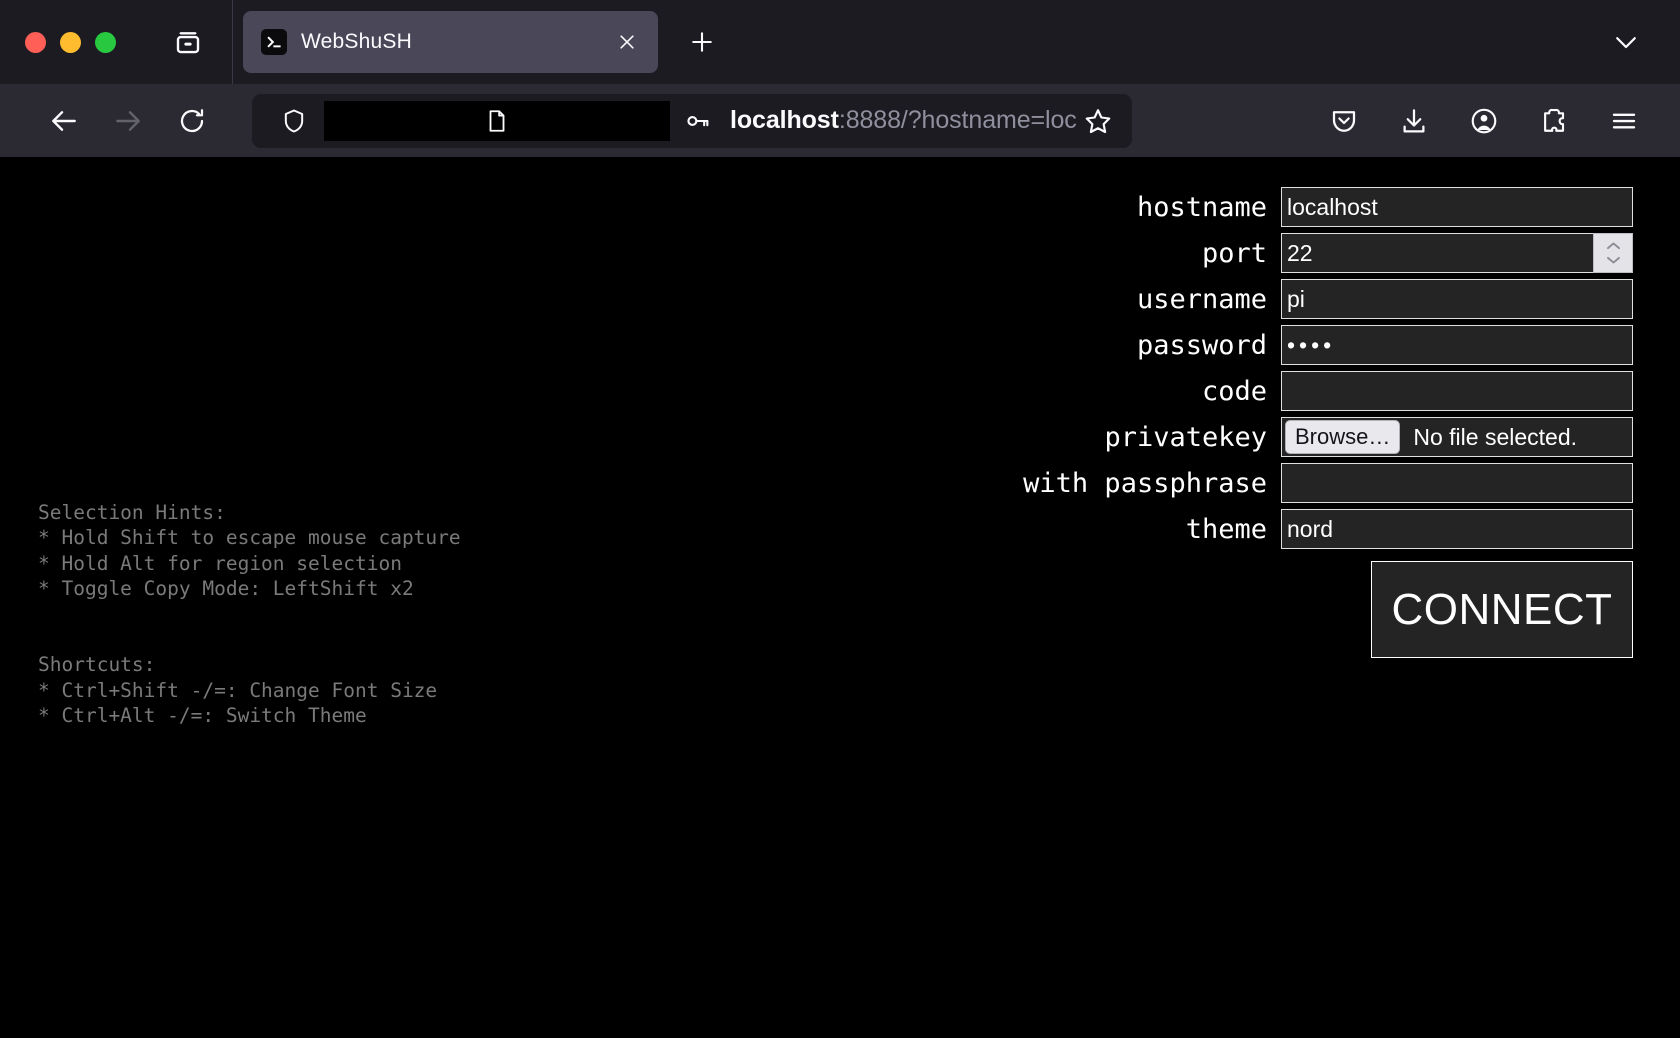  Describe the element at coordinates (35, 42) in the screenshot. I see `close-window-button` at that location.